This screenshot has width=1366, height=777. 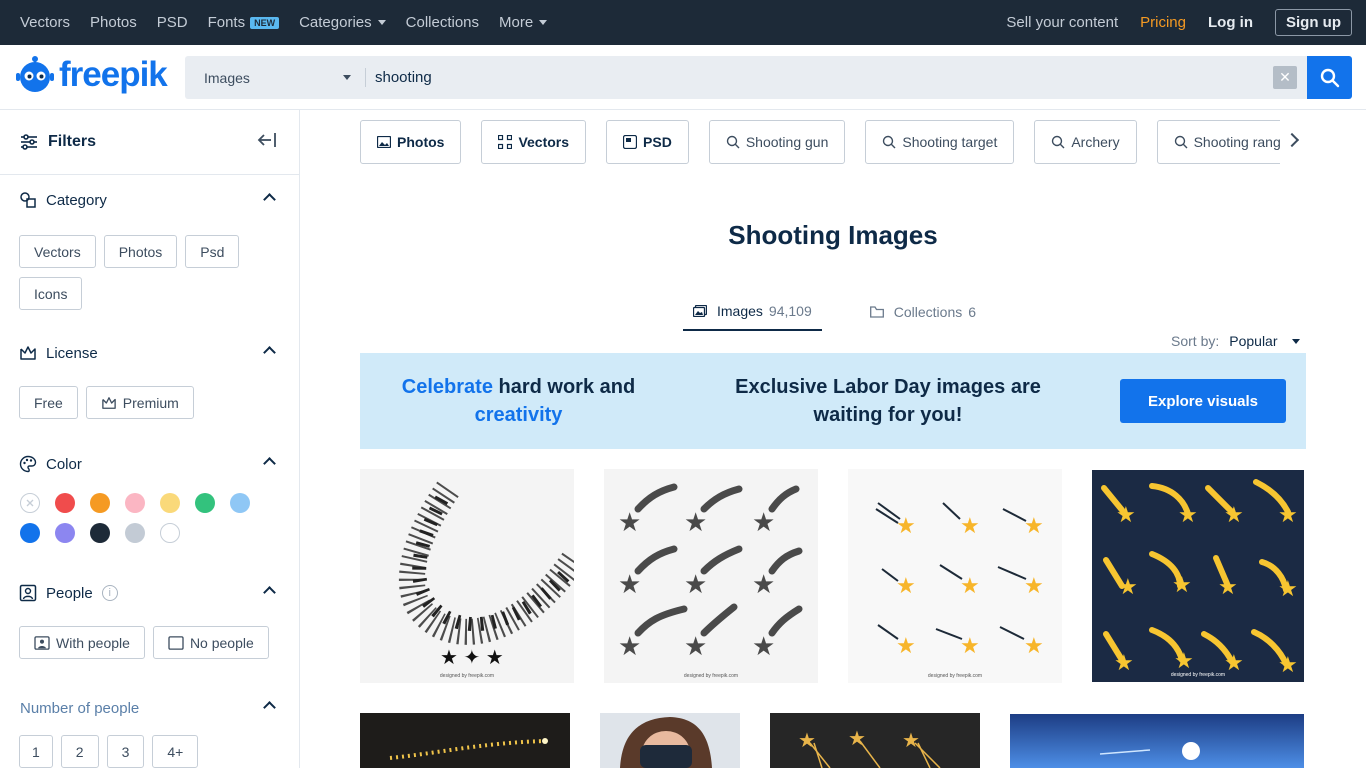 What do you see at coordinates (265, 22) in the screenshot?
I see `new-badge: NEW` at bounding box center [265, 22].